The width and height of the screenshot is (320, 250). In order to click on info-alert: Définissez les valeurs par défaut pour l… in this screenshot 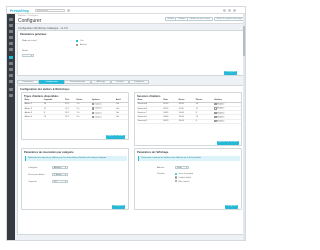, I will do `click(76, 158)`.